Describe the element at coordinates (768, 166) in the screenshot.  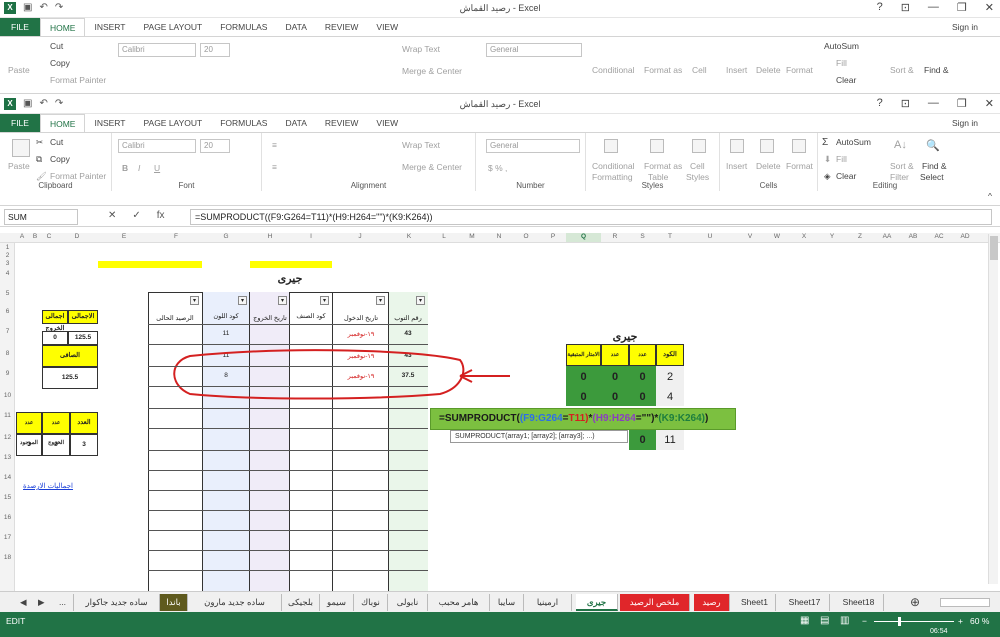
I see `delete-cells-label: Delete` at that location.